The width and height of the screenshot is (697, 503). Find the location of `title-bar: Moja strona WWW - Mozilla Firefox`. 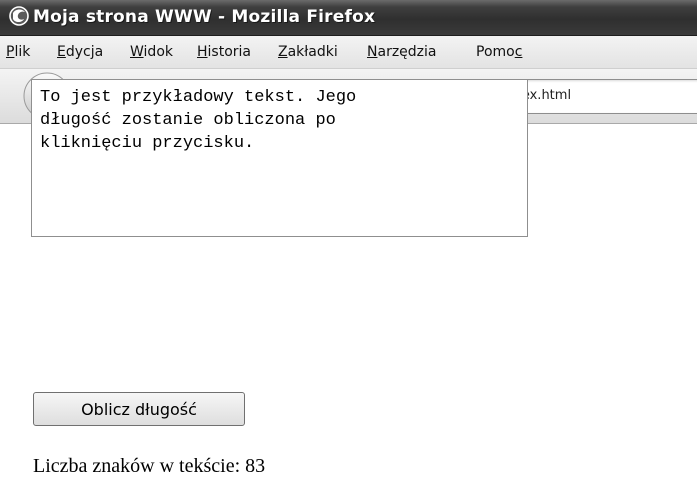

title-bar: Moja strona WWW - Mozilla Firefox is located at coordinates (348, 18).